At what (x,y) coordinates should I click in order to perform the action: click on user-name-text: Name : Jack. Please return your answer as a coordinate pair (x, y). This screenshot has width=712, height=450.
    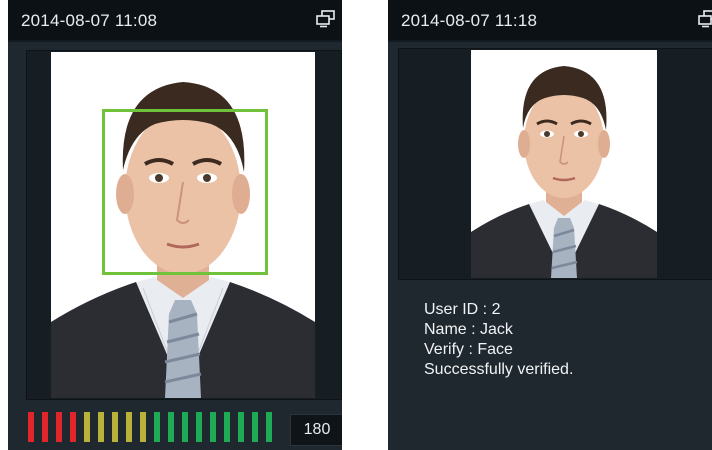
    Looking at the image, I should click on (468, 329).